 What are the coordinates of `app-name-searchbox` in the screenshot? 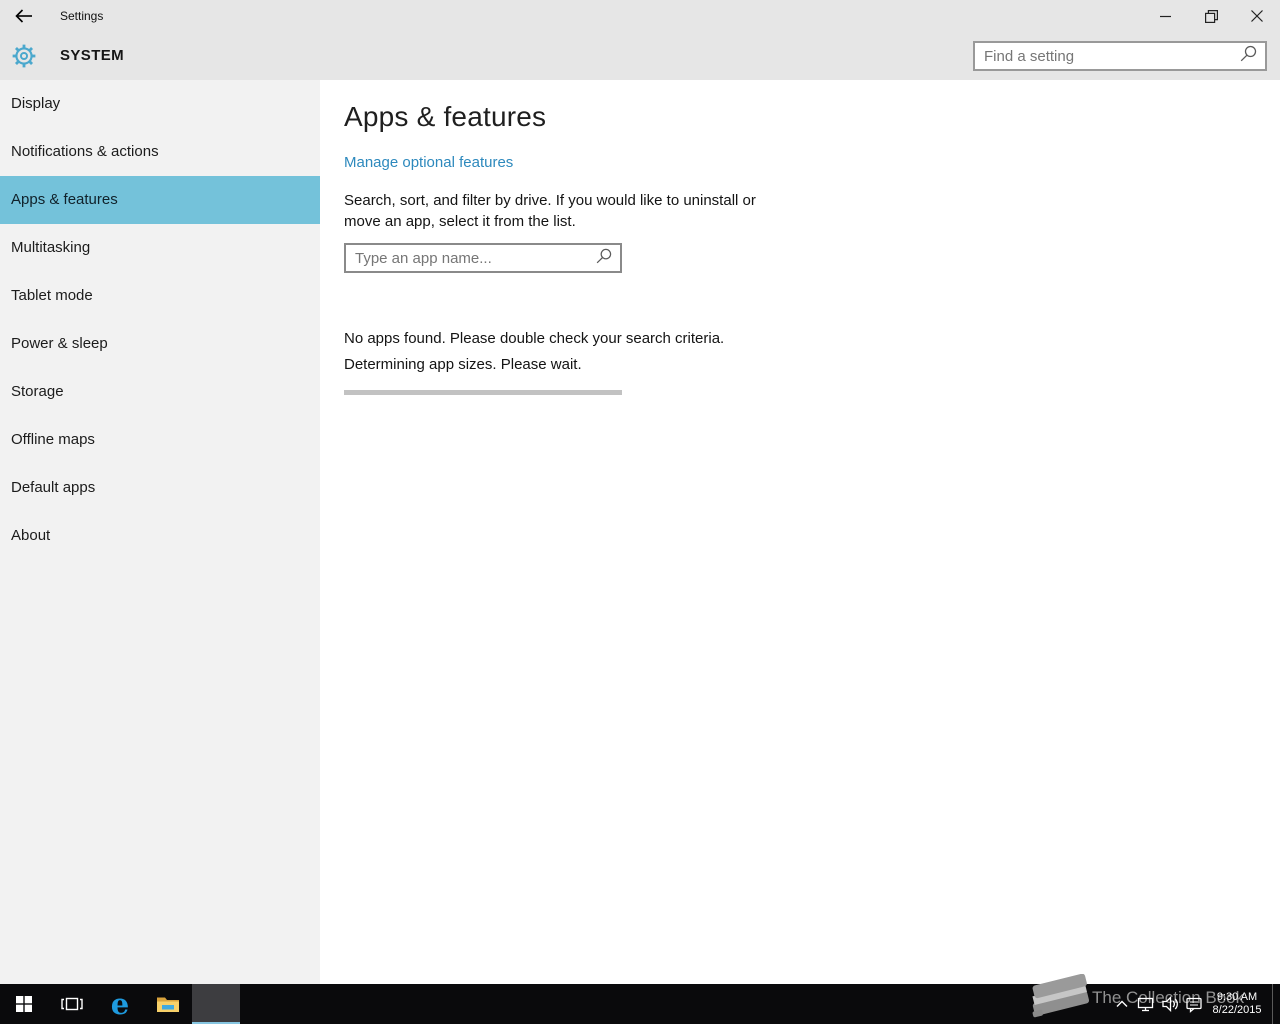 It's located at (483, 258).